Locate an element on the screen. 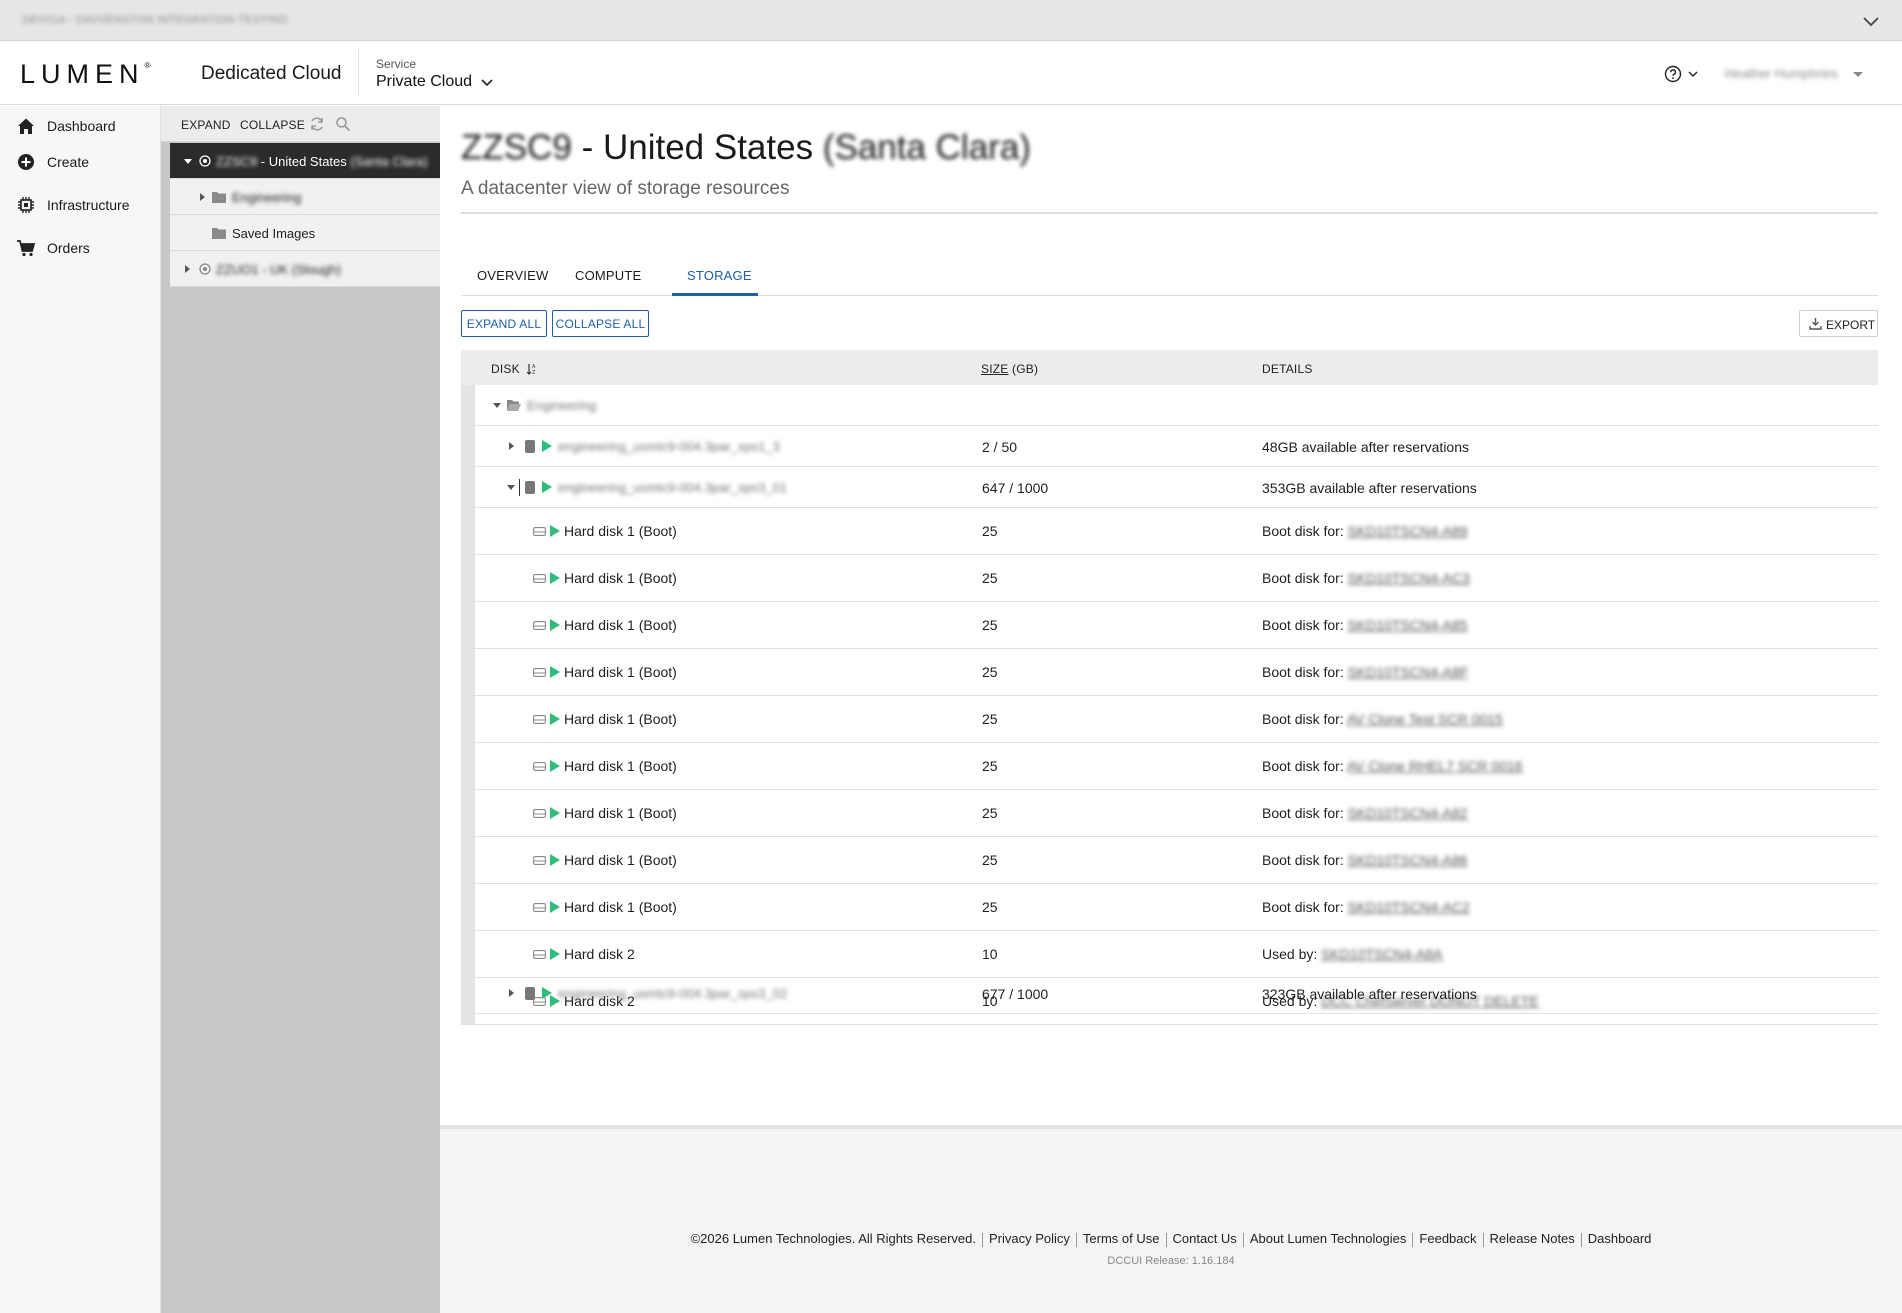 This screenshot has height=1313, width=1902. disk-details: Boot disk for: AV Clone Test SCR 0015 is located at coordinates (1382, 719).